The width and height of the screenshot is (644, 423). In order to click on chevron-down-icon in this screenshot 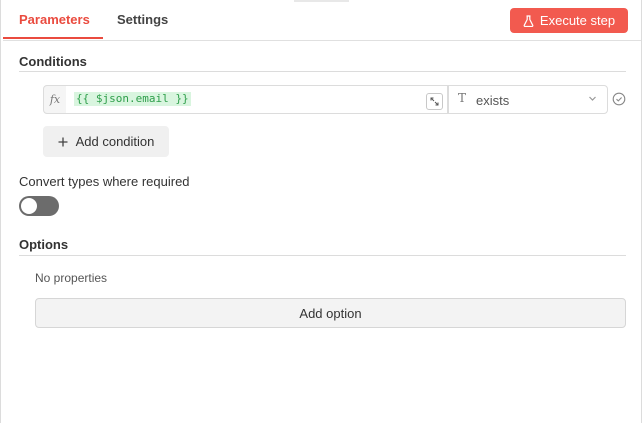, I will do `click(592, 98)`.